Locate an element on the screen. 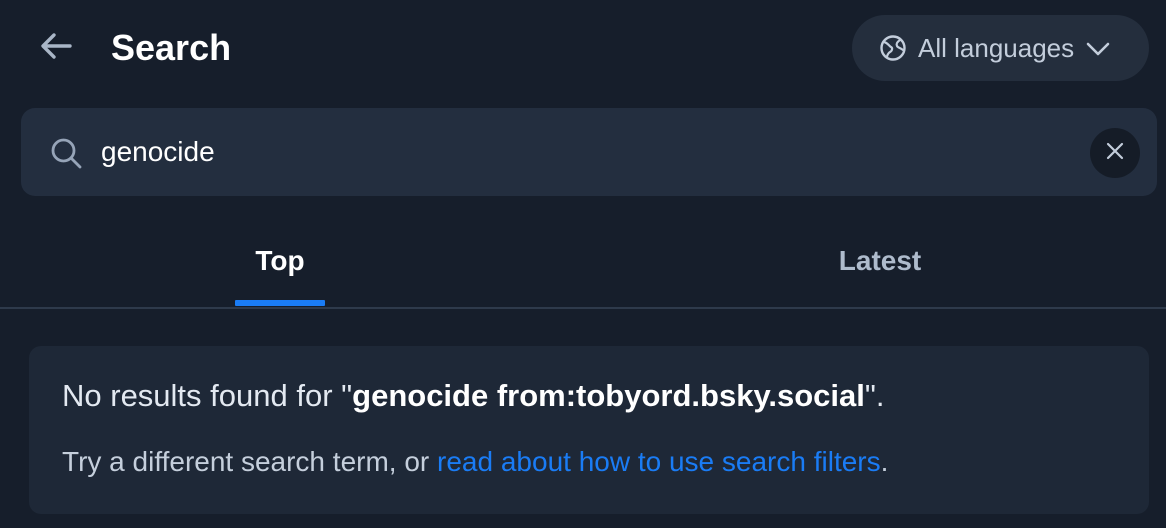 This screenshot has width=1166, height=528. page-title: Search is located at coordinates (171, 47).